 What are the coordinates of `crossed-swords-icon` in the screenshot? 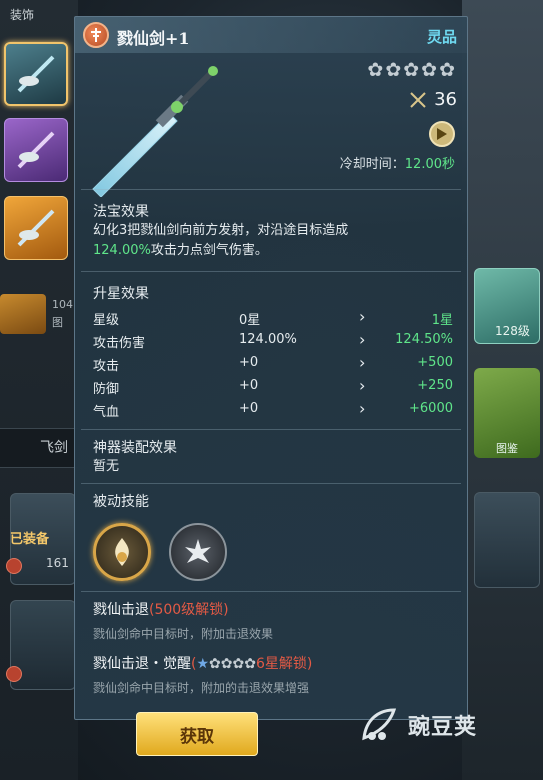 It's located at (418, 99).